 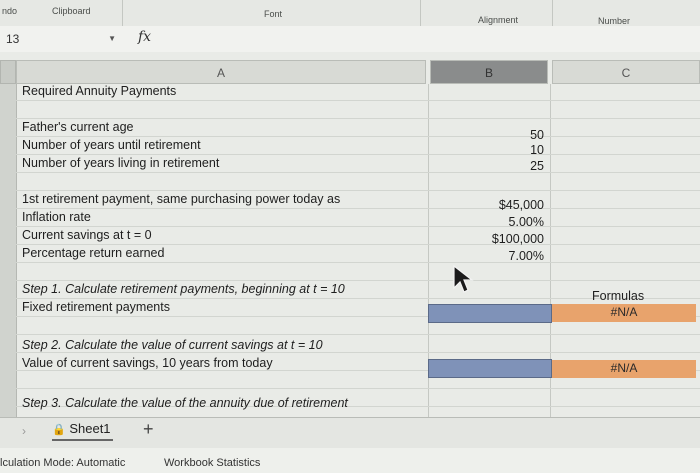 I want to click on cell-fixed-payments-label: Fixed retirement payments, so click(x=96, y=307).